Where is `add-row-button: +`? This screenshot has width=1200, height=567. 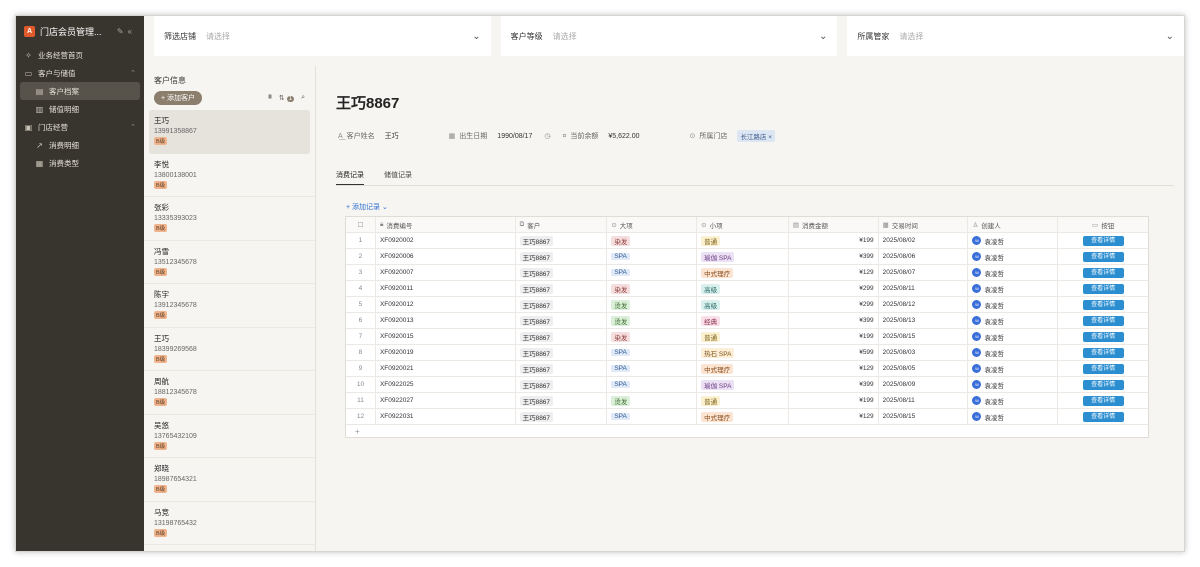
add-row-button: + is located at coordinates (747, 431).